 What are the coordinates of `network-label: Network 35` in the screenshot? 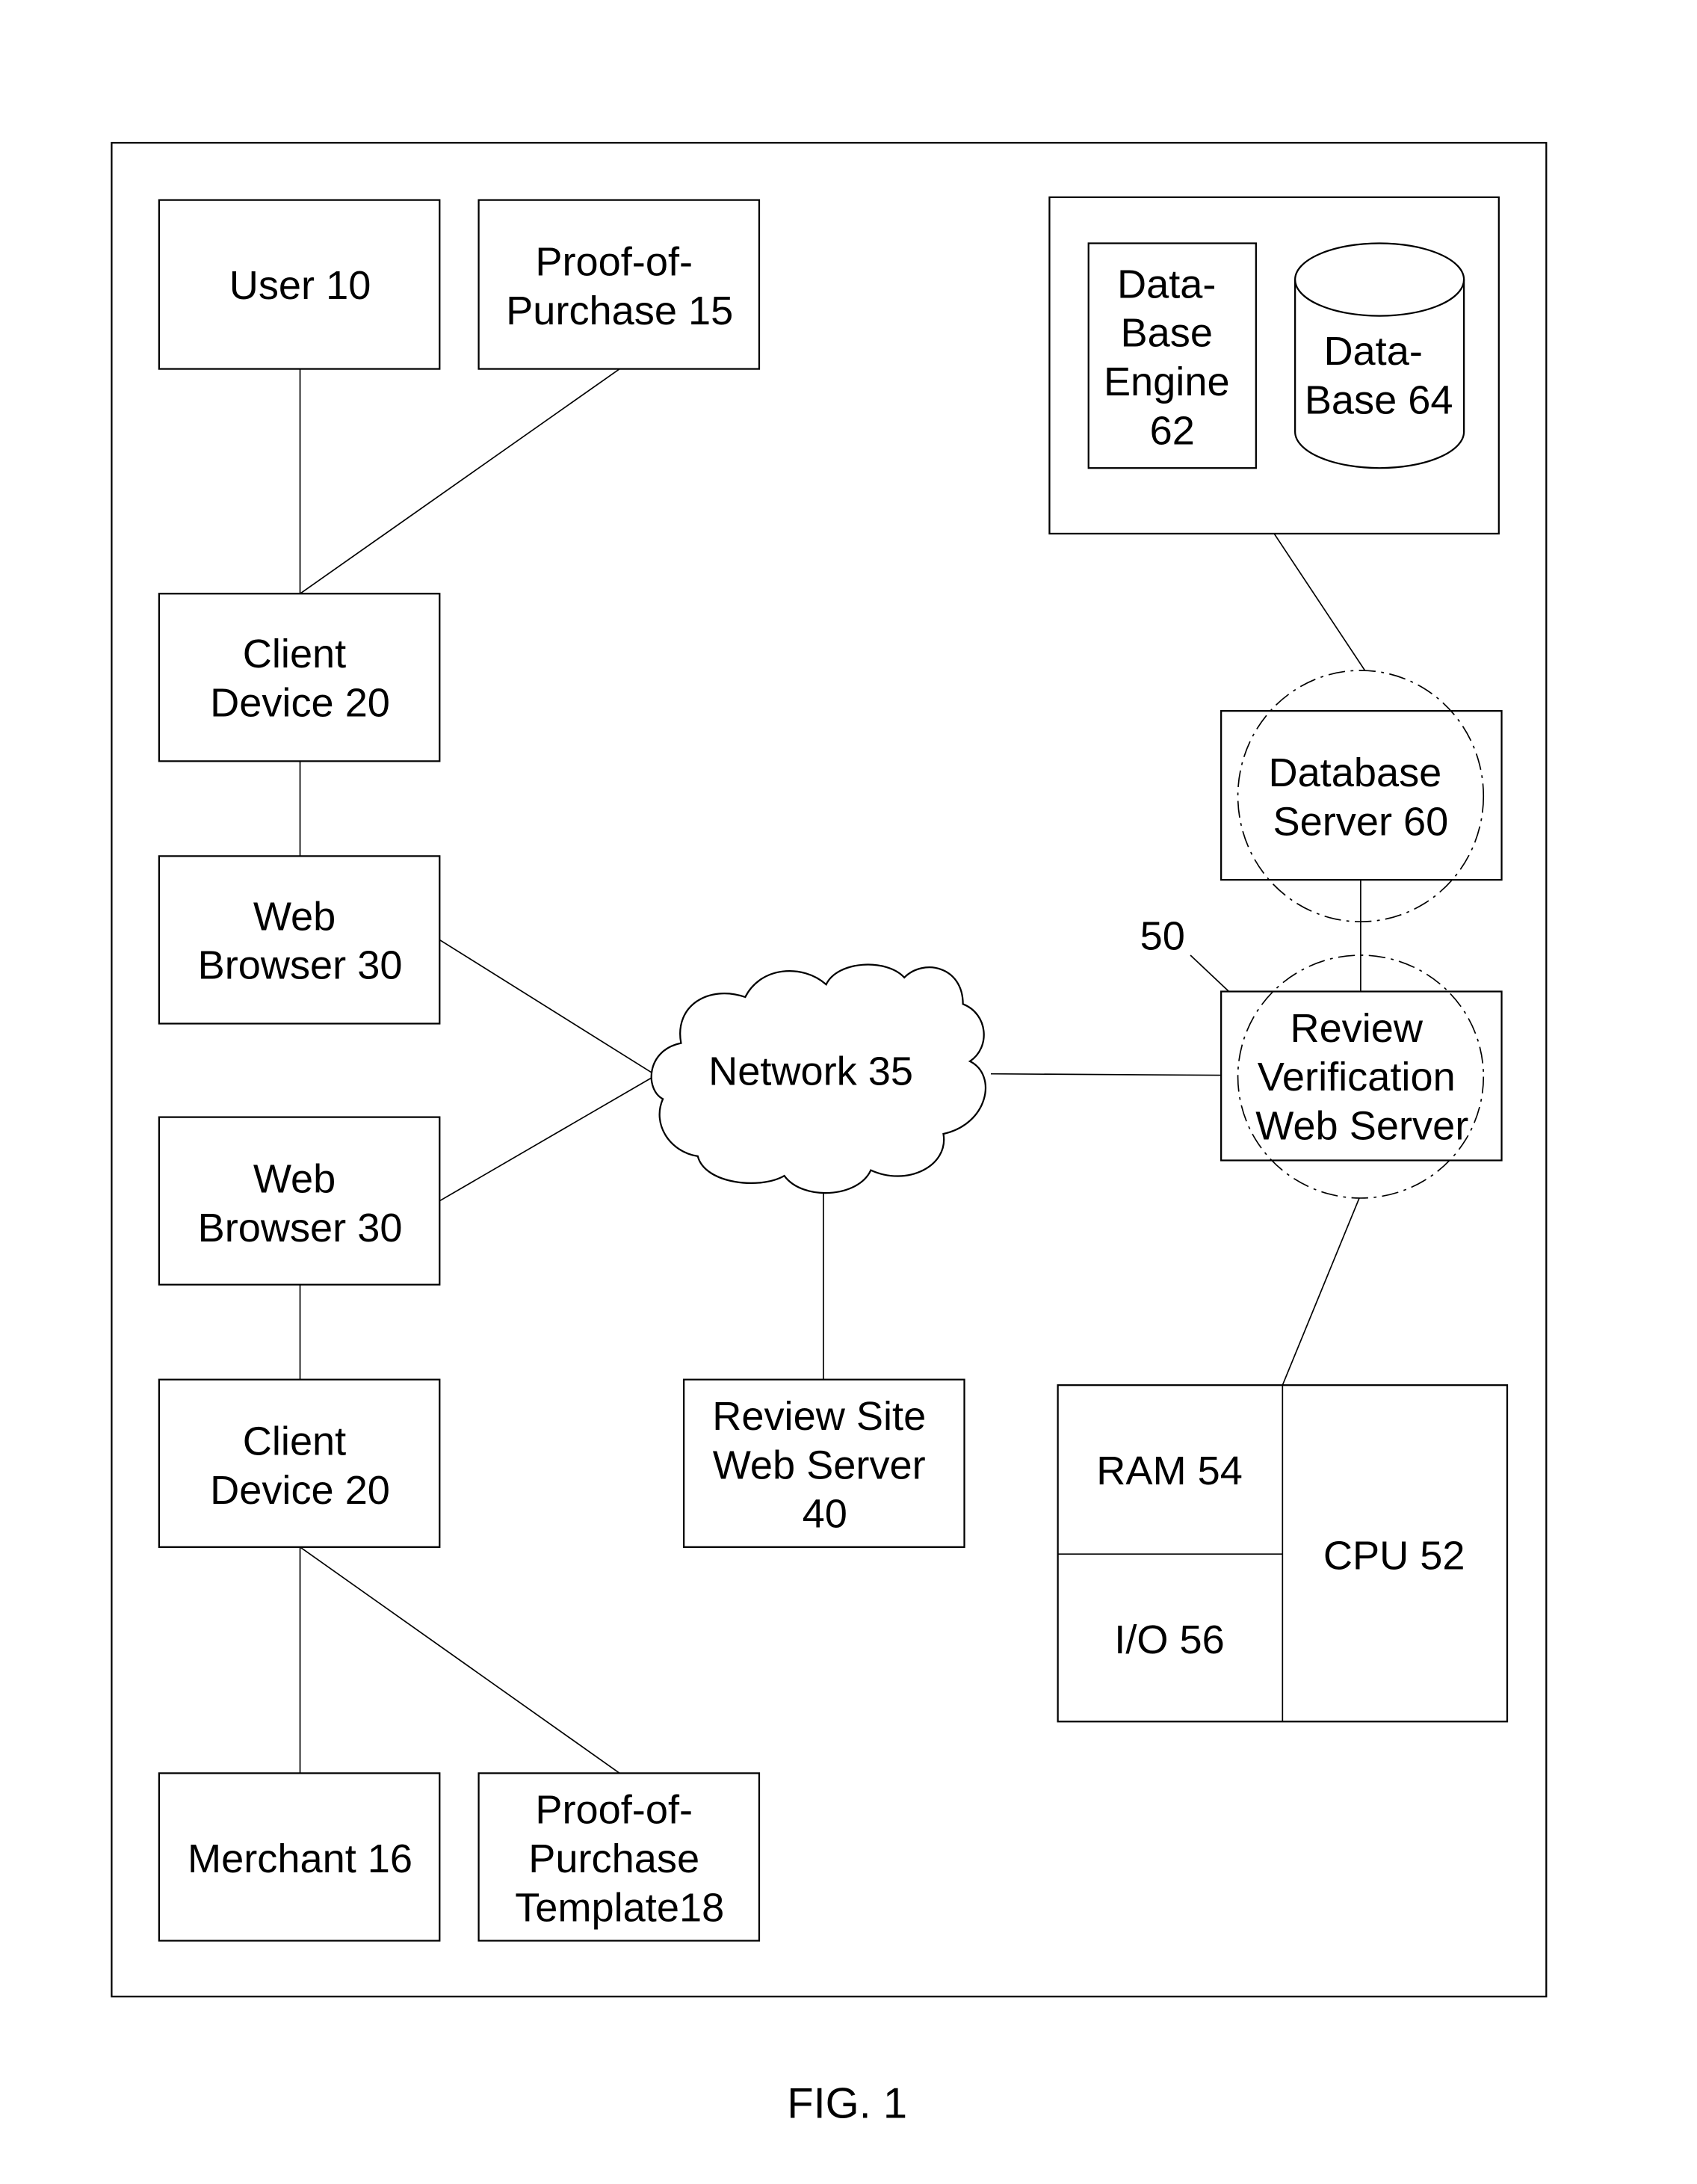 It's located at (810, 1071).